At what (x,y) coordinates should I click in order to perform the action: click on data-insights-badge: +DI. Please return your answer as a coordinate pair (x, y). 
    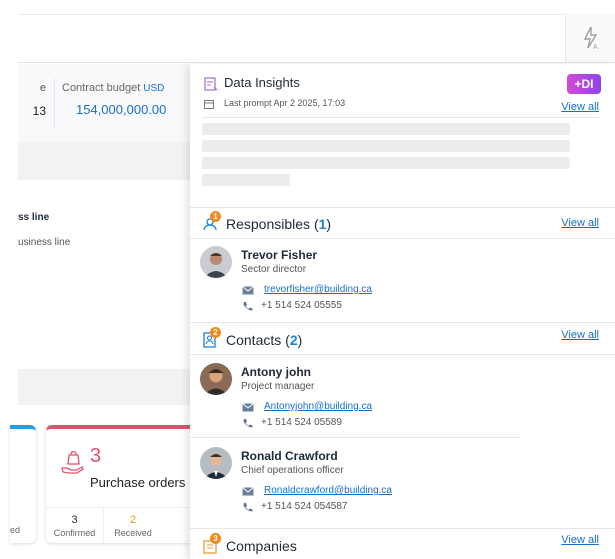
    Looking at the image, I should click on (584, 84).